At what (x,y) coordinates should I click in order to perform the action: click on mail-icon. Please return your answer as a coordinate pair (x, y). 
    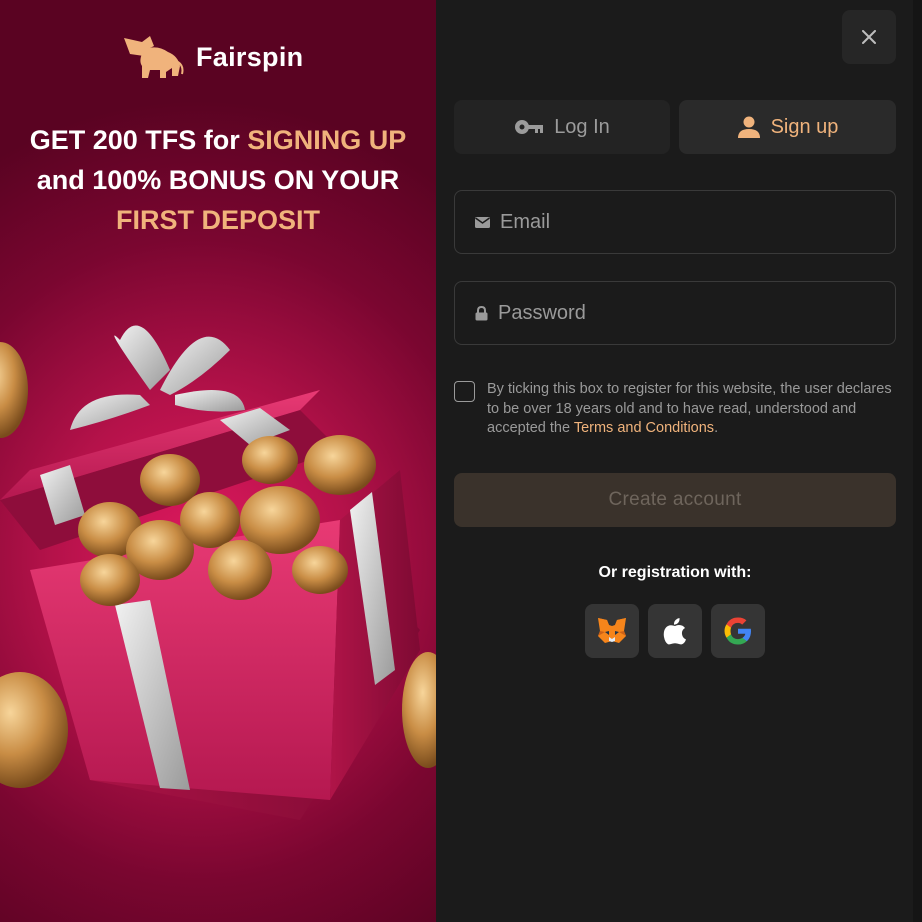
    Looking at the image, I should click on (482, 222).